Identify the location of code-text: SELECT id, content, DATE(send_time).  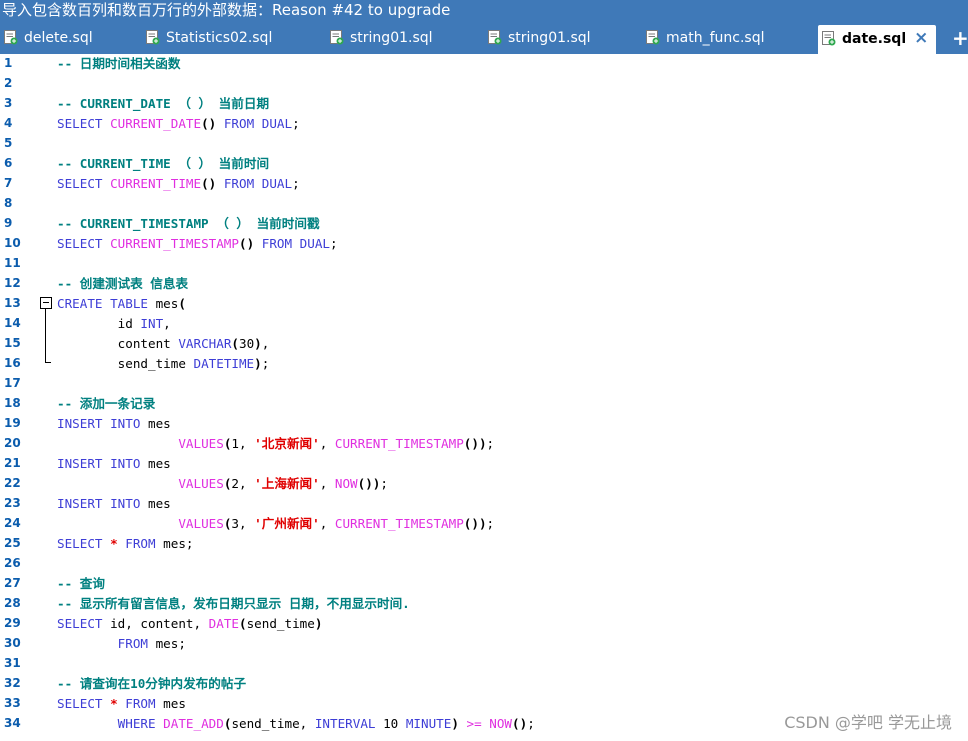
(189, 624).